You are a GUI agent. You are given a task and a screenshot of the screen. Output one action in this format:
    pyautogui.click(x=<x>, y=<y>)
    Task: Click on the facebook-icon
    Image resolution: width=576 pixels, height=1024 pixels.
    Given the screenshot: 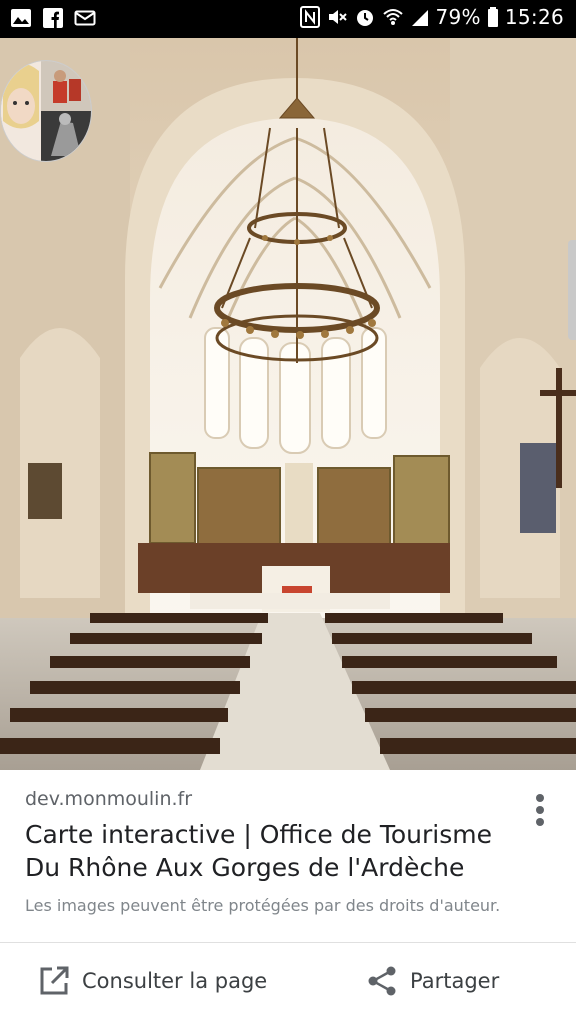 What is the action you would take?
    pyautogui.click(x=53, y=18)
    